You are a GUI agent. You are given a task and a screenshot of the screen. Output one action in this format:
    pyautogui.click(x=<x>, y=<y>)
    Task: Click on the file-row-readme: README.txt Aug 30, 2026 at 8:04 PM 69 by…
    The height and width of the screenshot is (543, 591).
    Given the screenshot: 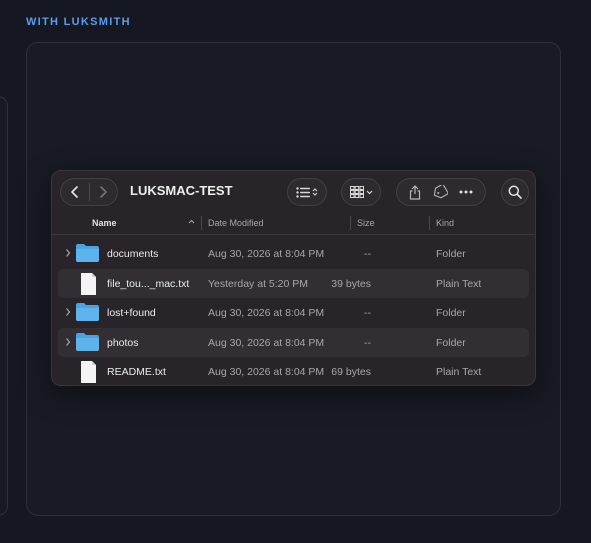 What is the action you would take?
    pyautogui.click(x=293, y=371)
    